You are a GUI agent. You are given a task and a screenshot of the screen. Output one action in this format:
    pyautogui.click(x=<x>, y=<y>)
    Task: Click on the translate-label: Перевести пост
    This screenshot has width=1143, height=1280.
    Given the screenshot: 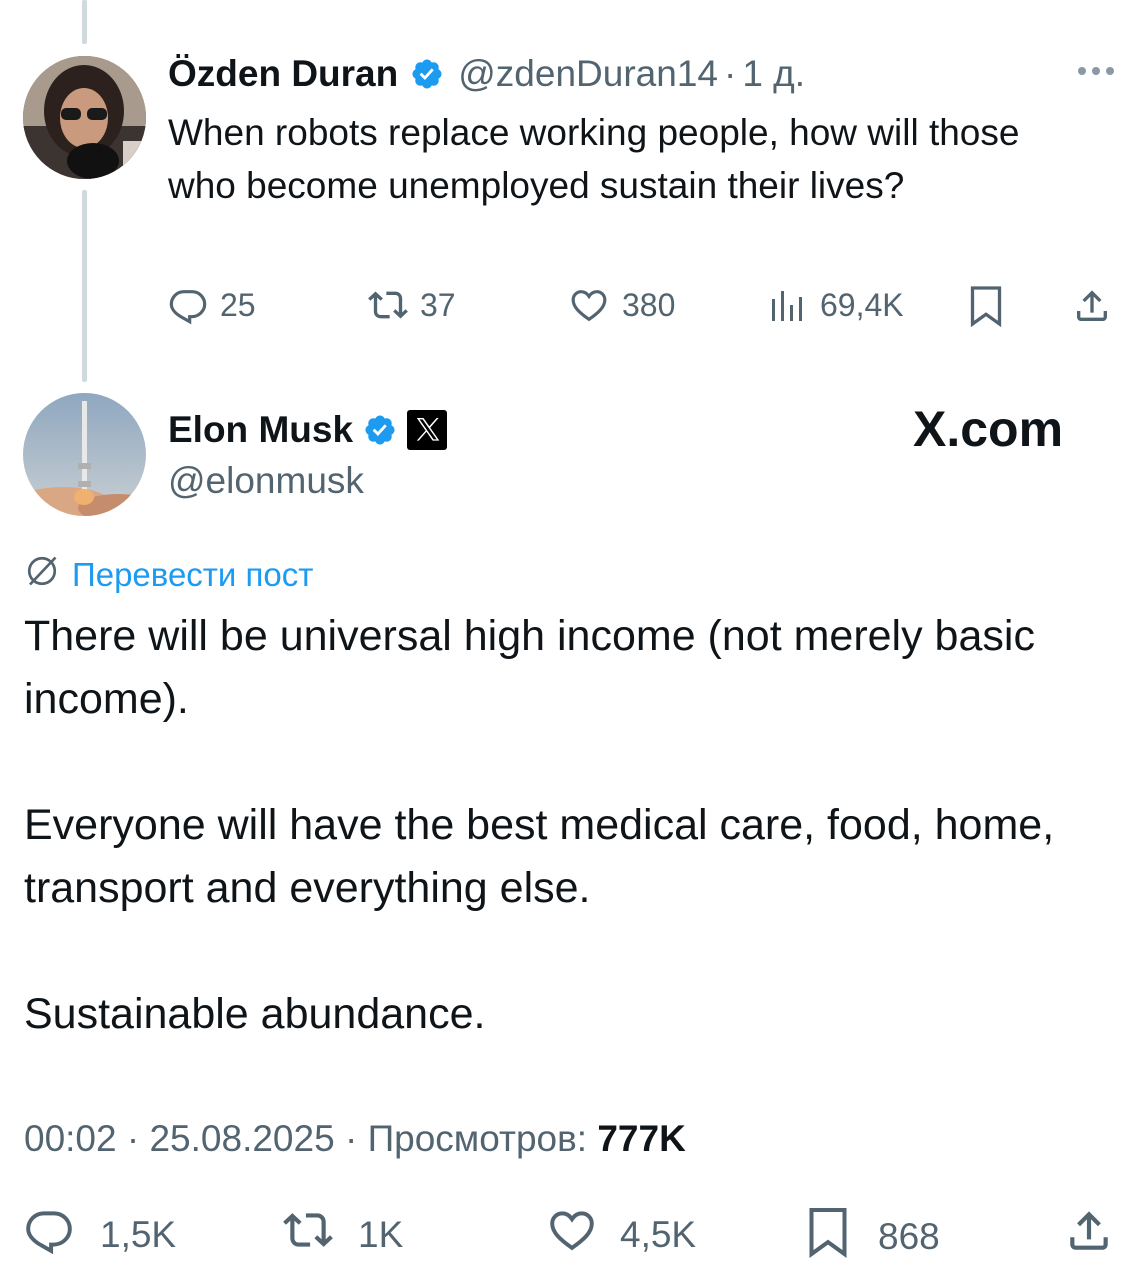 What is the action you would take?
    pyautogui.click(x=193, y=574)
    